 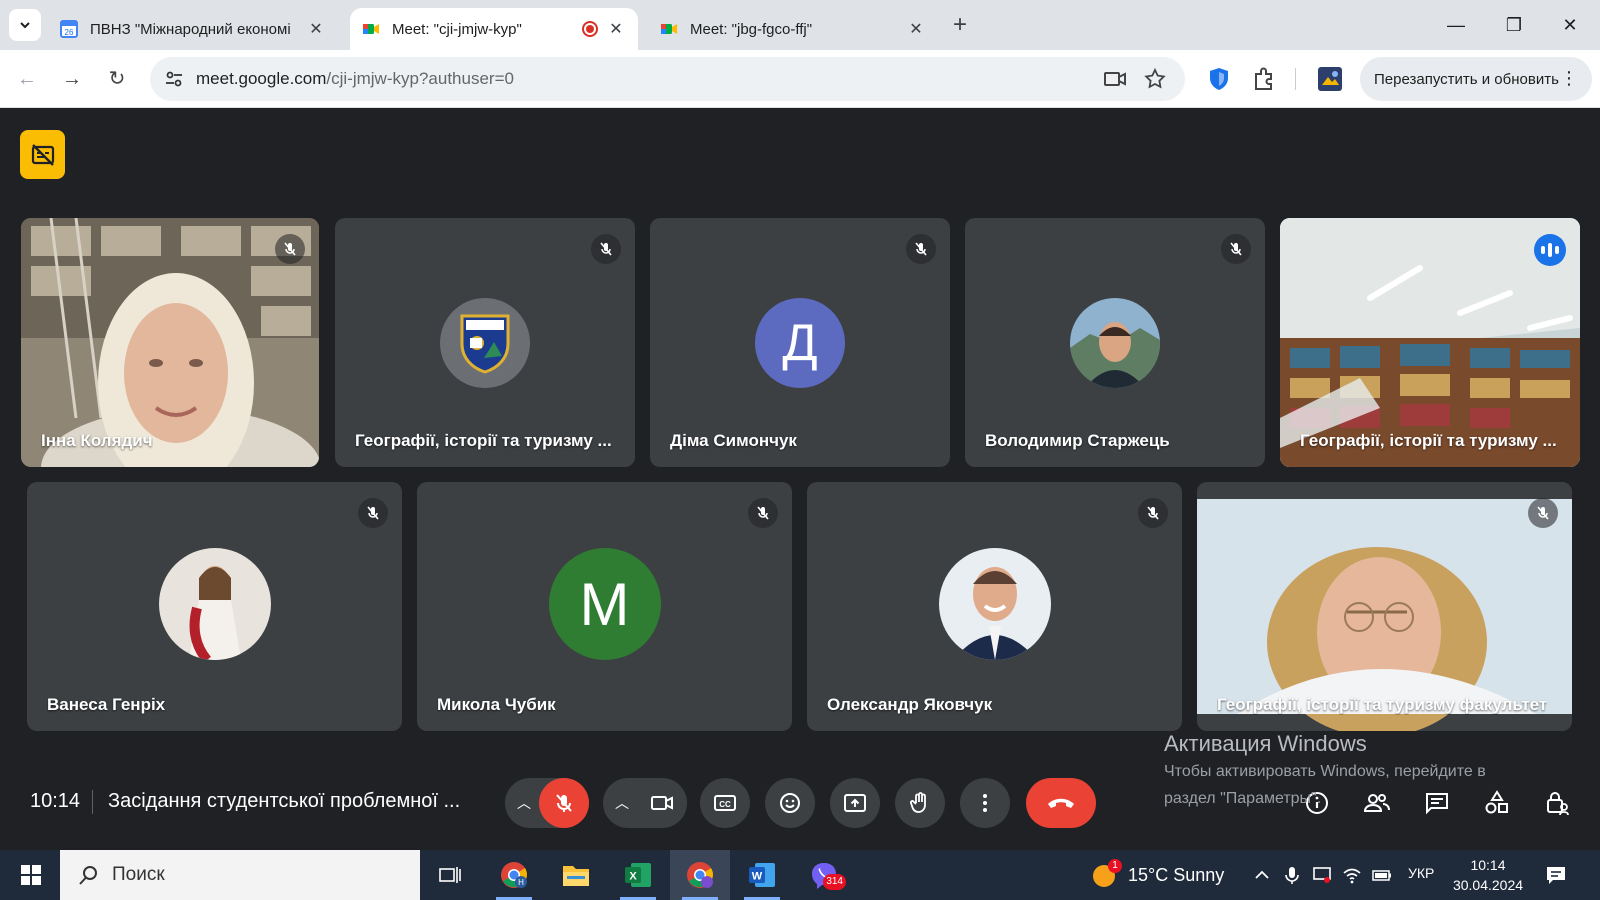 I want to click on svg-text: H, so click(x=521, y=882).